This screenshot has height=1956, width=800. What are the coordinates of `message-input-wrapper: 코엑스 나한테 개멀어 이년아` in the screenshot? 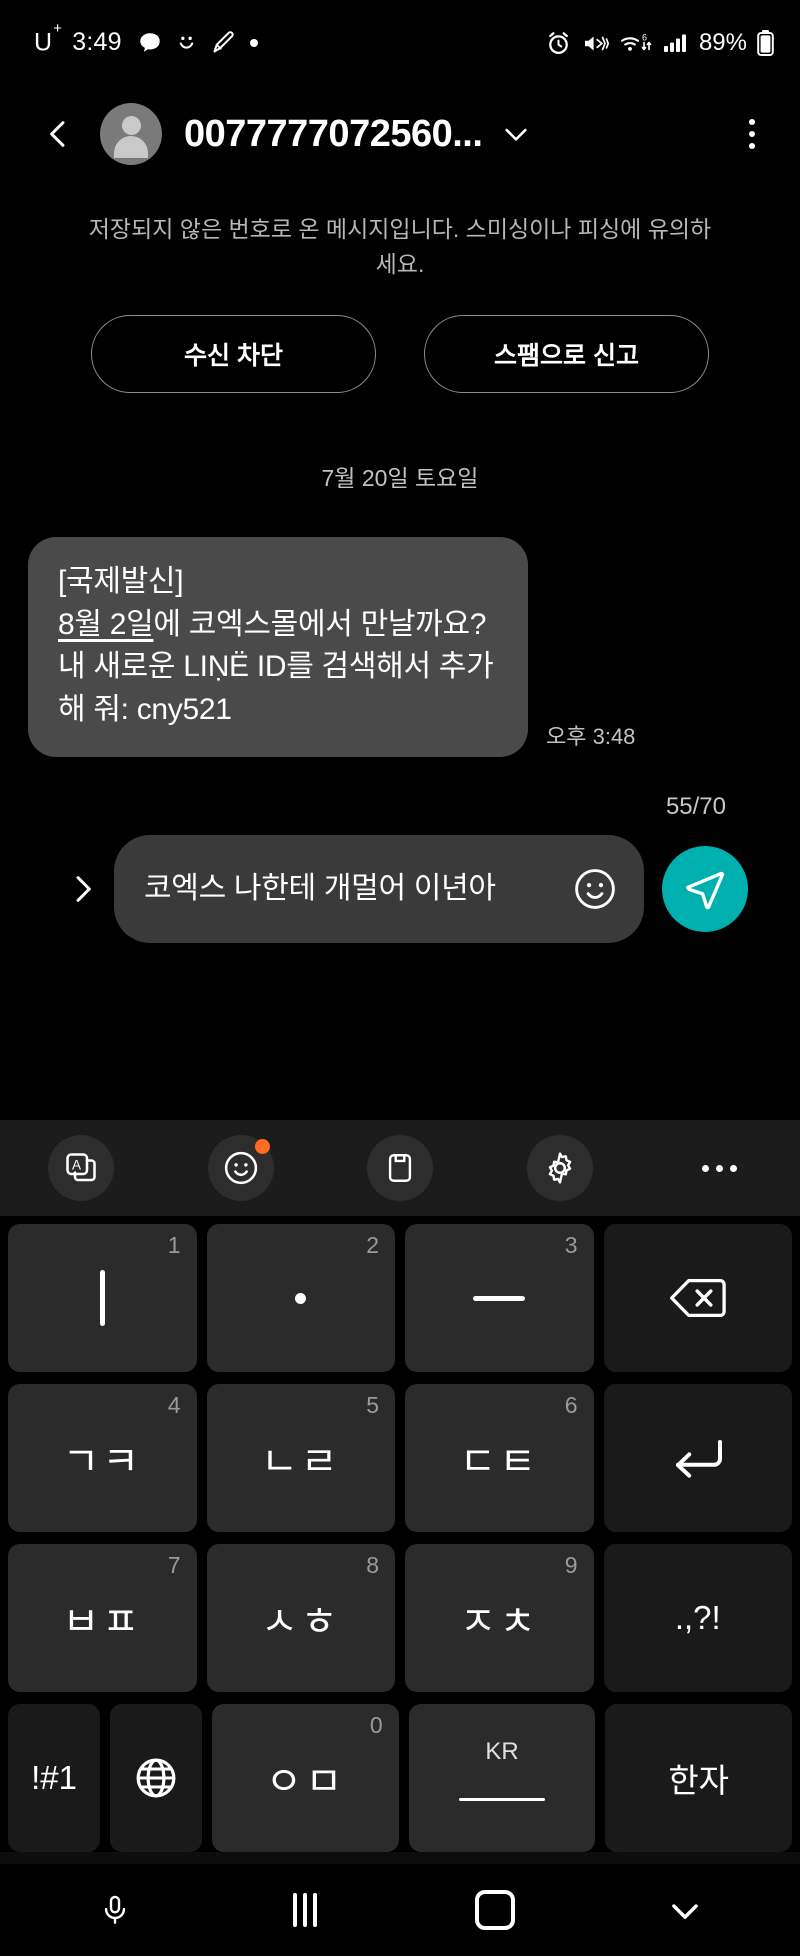 It's located at (379, 889).